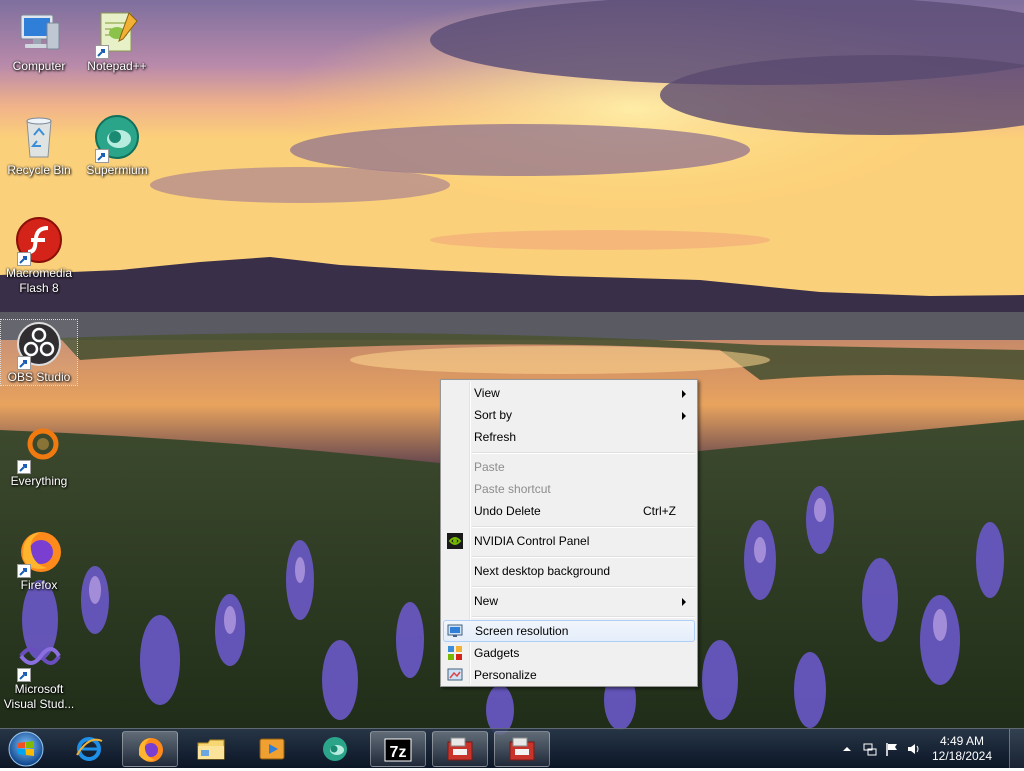 The image size is (1024, 771). Describe the element at coordinates (489, 467) in the screenshot. I see `menu-item-label: Paste` at that location.